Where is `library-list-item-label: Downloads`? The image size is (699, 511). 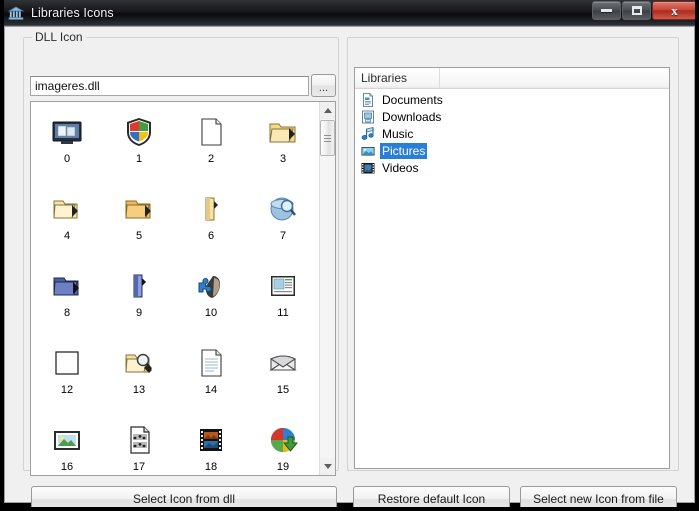
library-list-item-label: Downloads is located at coordinates (412, 116).